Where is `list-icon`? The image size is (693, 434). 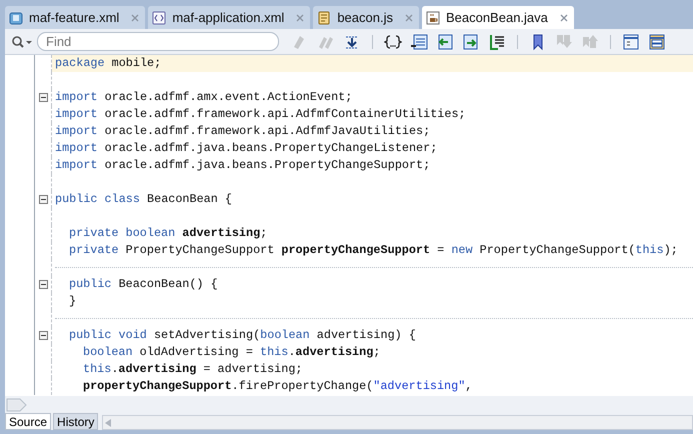
list-icon is located at coordinates (497, 41).